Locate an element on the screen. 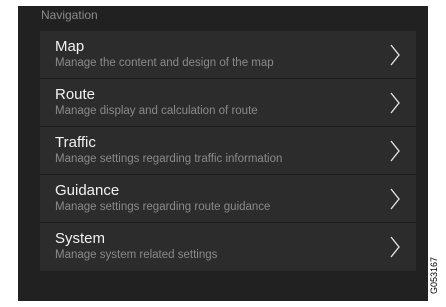 This screenshot has width=446, height=307. menu-item-title: Route is located at coordinates (75, 94).